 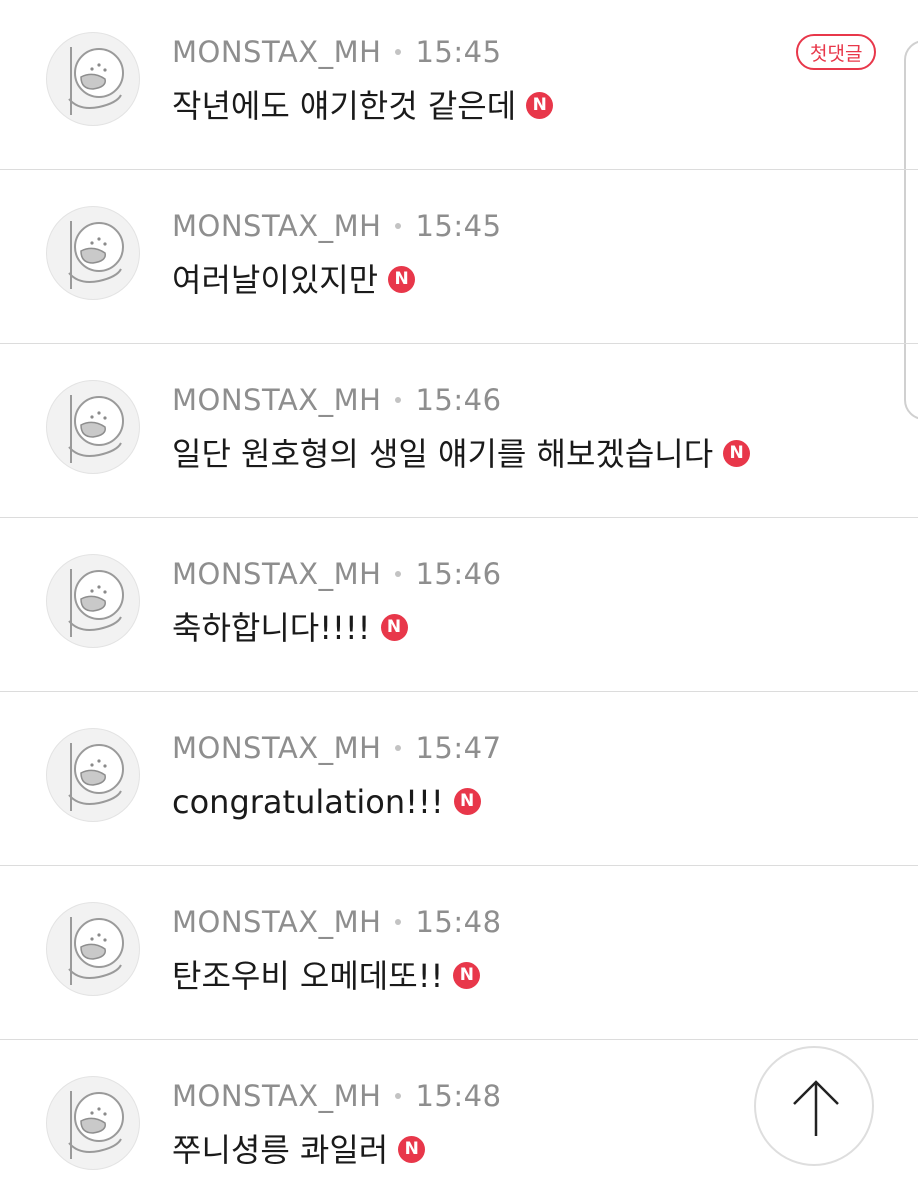 I want to click on comment-text: 작년에도 얘기한것 같은데, so click(x=344, y=106).